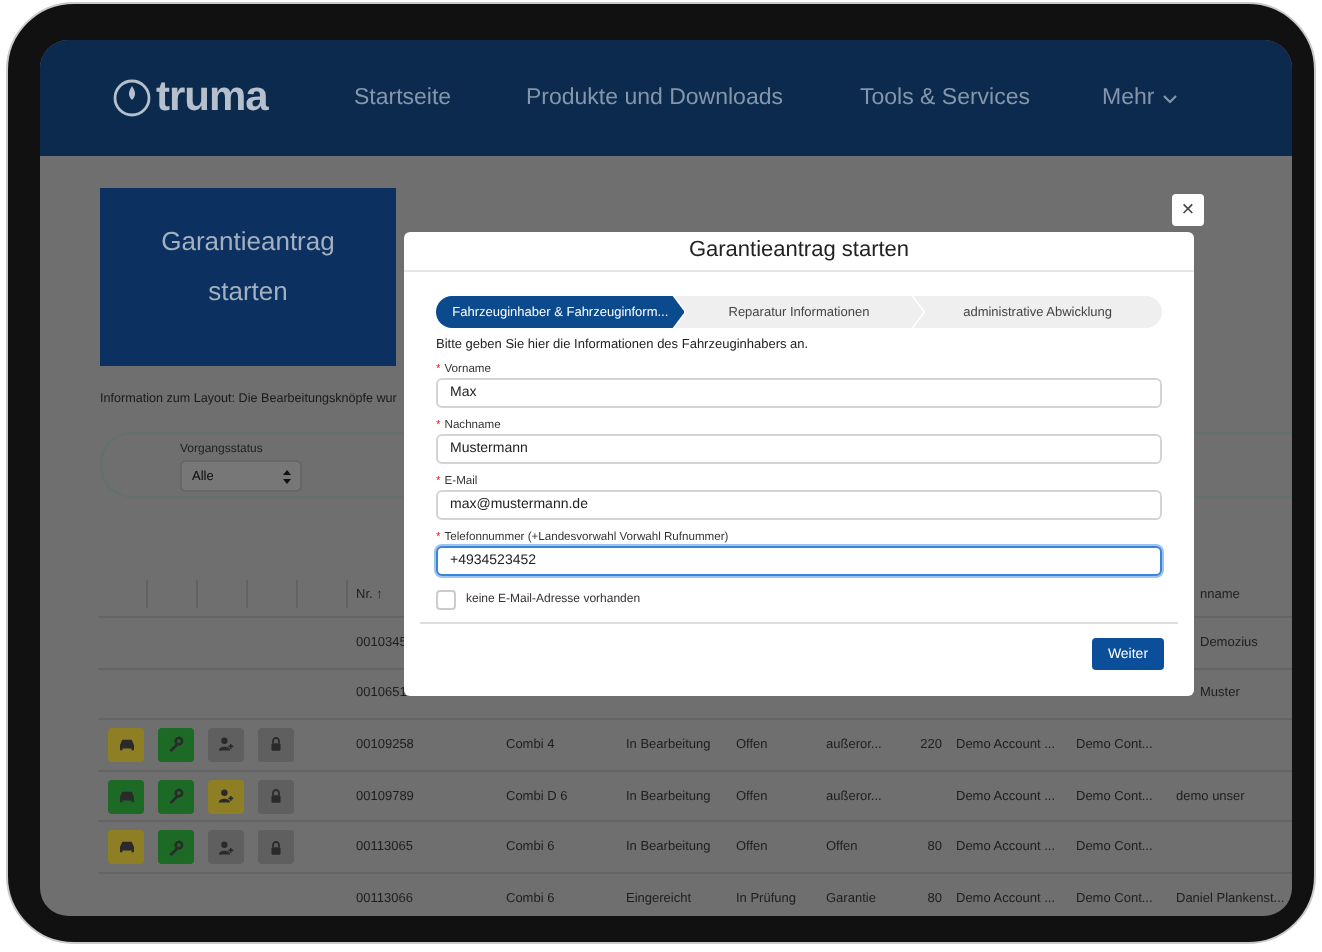  Describe the element at coordinates (981, 98) in the screenshot. I see `nav-link: Tools & Services` at that location.